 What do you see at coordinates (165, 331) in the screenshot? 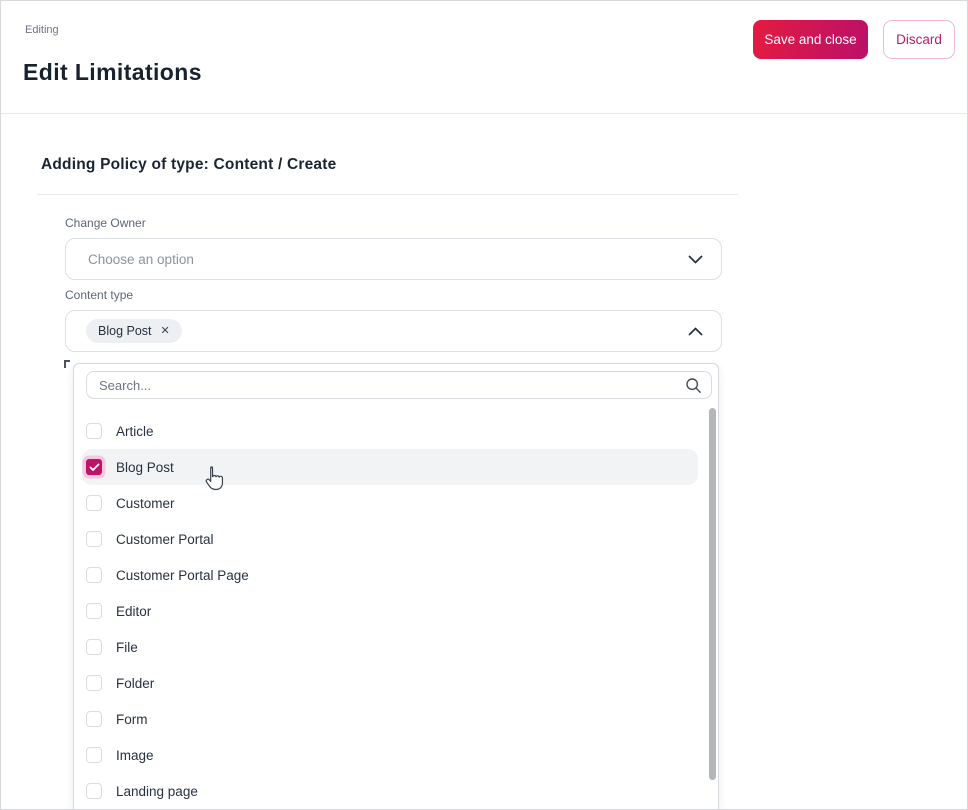
I see `chip-remove-icon: ✕` at bounding box center [165, 331].